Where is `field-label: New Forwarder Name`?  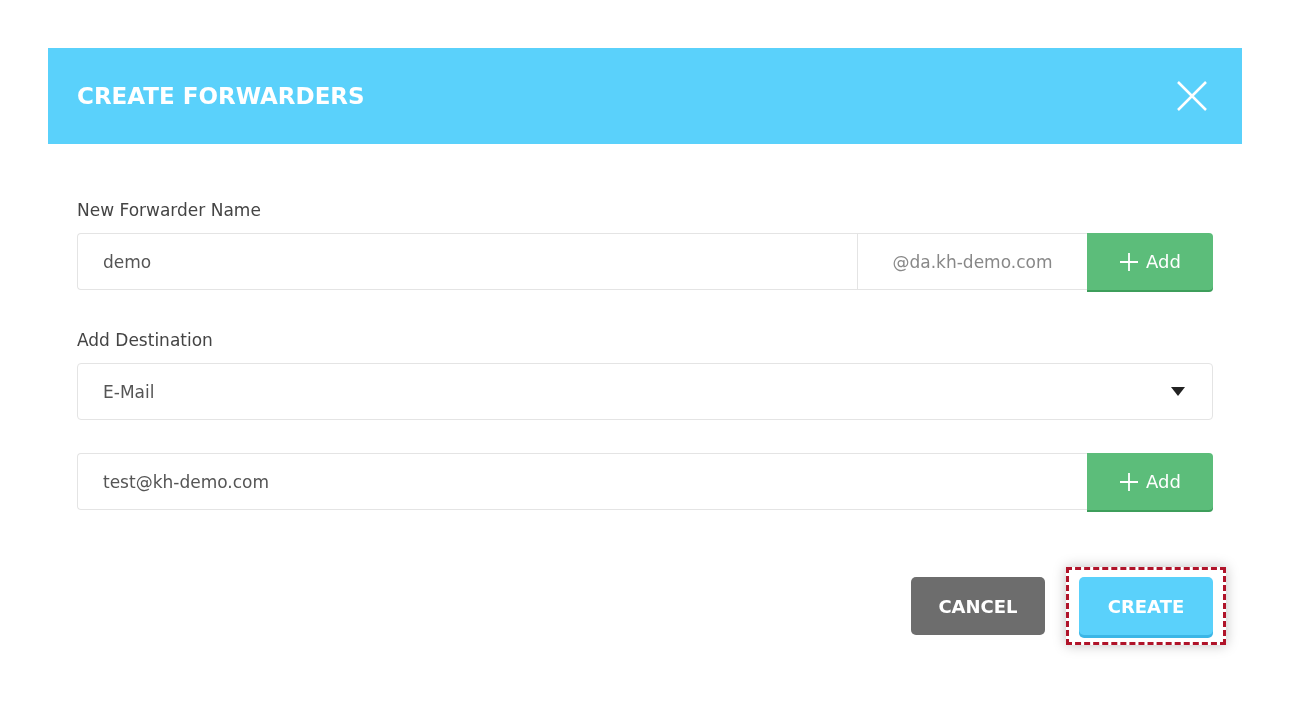
field-label: New Forwarder Name is located at coordinates (169, 210).